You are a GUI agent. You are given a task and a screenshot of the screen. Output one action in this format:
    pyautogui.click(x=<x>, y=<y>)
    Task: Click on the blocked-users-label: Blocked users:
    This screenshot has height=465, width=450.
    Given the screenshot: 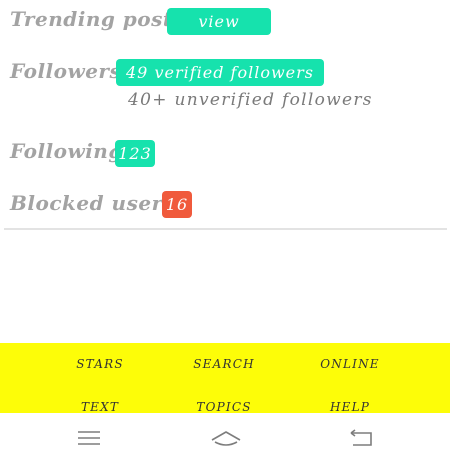 What is the action you would take?
    pyautogui.click(x=96, y=203)
    